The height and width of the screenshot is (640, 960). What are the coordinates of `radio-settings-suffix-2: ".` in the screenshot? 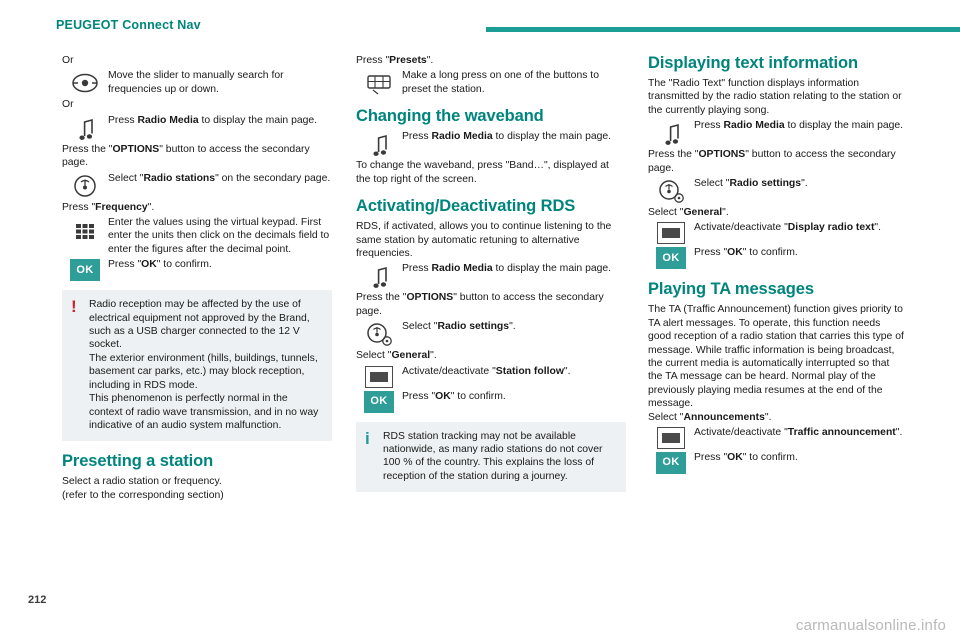 It's located at (804, 184).